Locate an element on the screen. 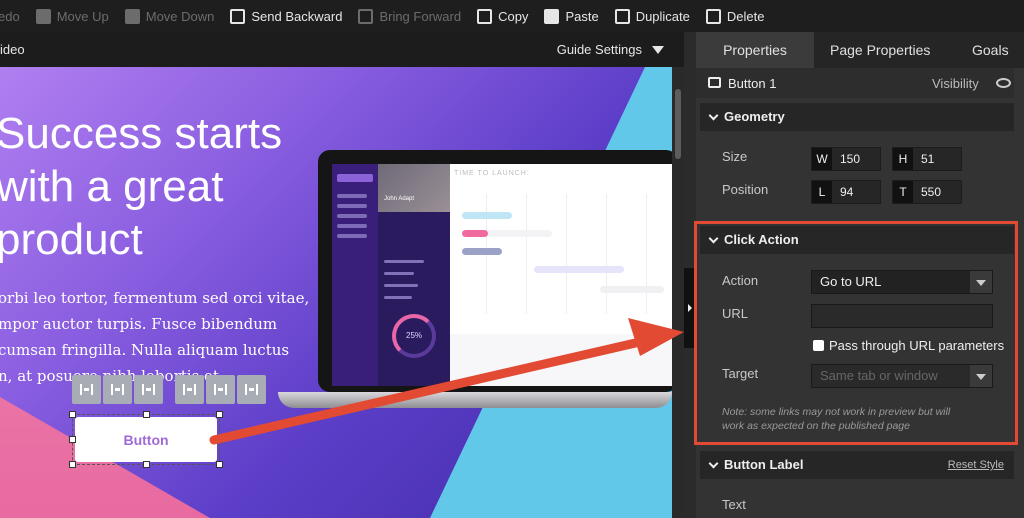  paste-button: Paste is located at coordinates (571, 16).